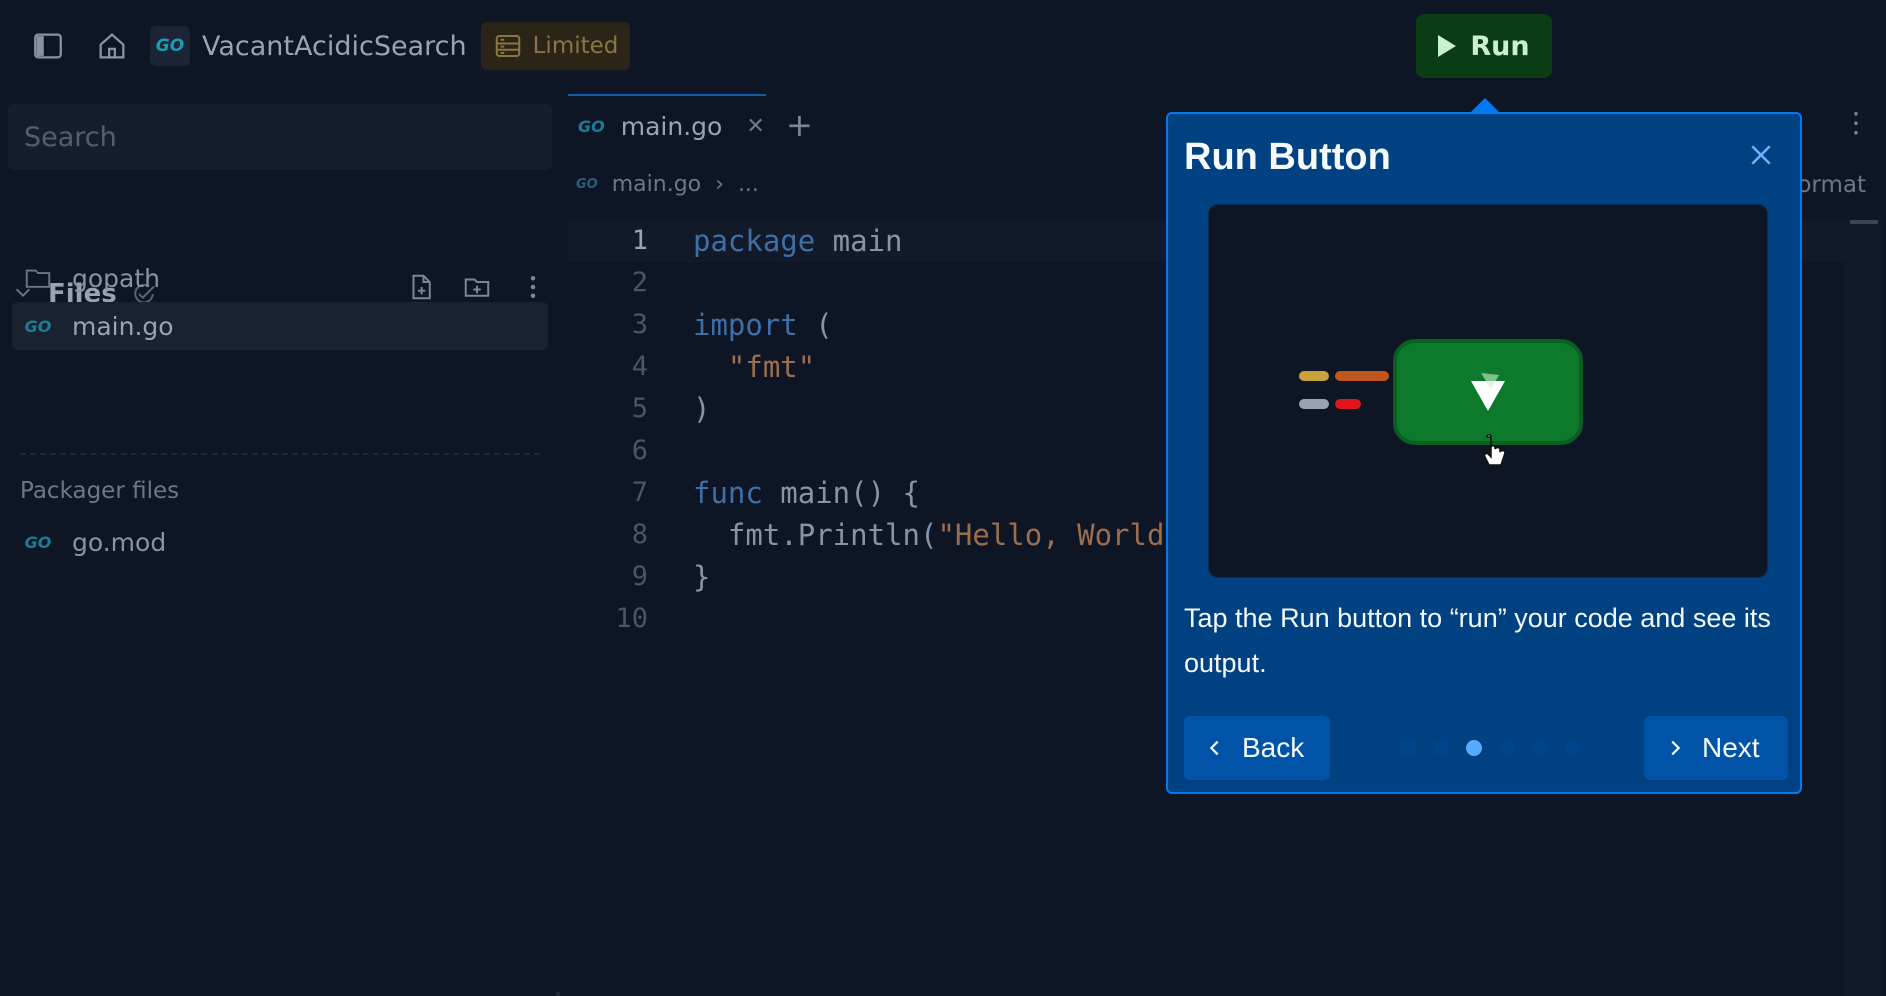  Describe the element at coordinates (1856, 122) in the screenshot. I see `more-vertical-icon: ⋮` at that location.